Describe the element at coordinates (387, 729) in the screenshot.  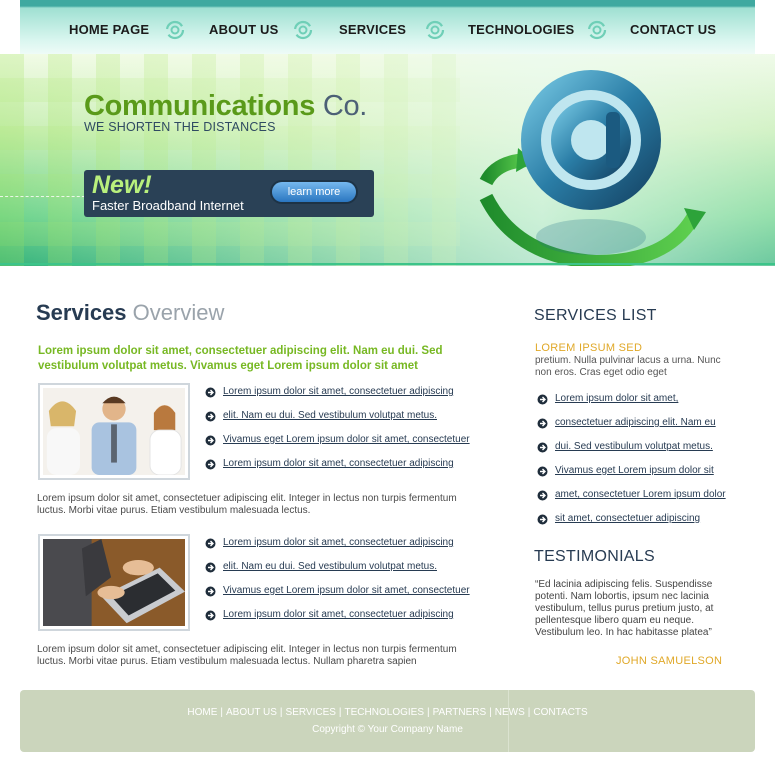
I see `copyright: Copyright © Your Company Name` at that location.